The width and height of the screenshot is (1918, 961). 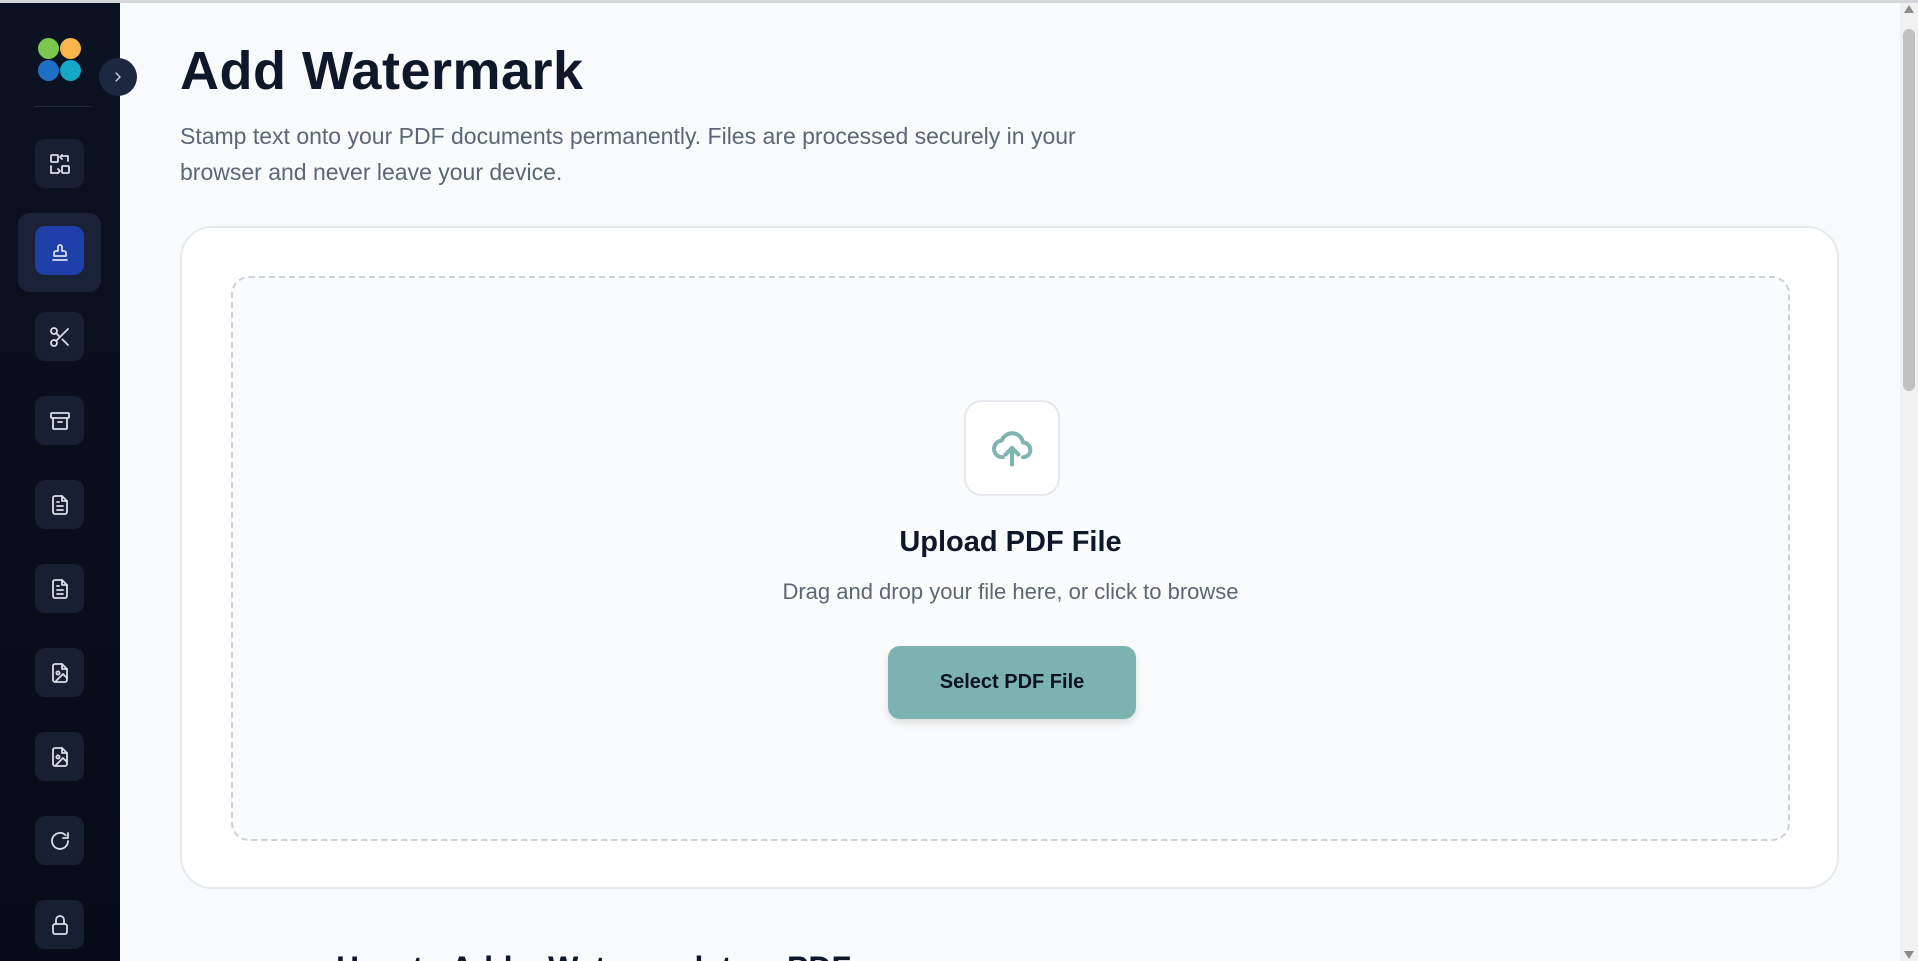 What do you see at coordinates (382, 71) in the screenshot?
I see `page-title: Add Watermark` at bounding box center [382, 71].